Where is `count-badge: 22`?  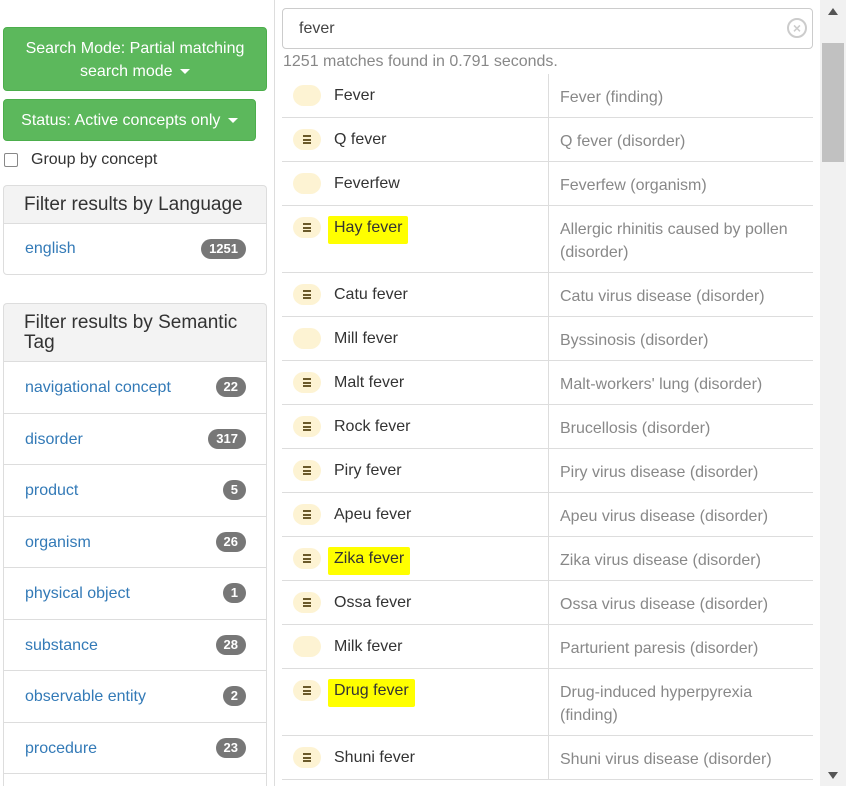
count-badge: 22 is located at coordinates (230, 387).